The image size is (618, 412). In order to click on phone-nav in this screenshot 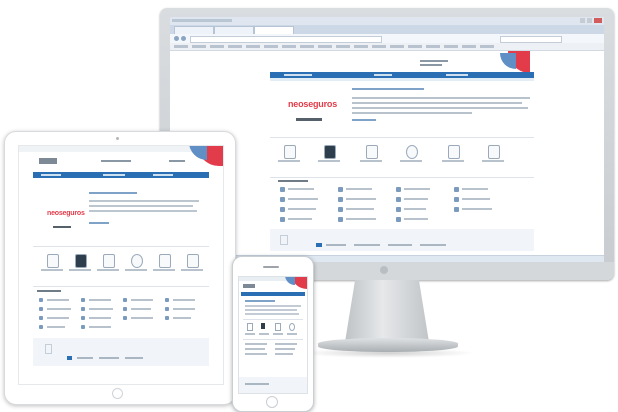, I will do `click(273, 294)`.